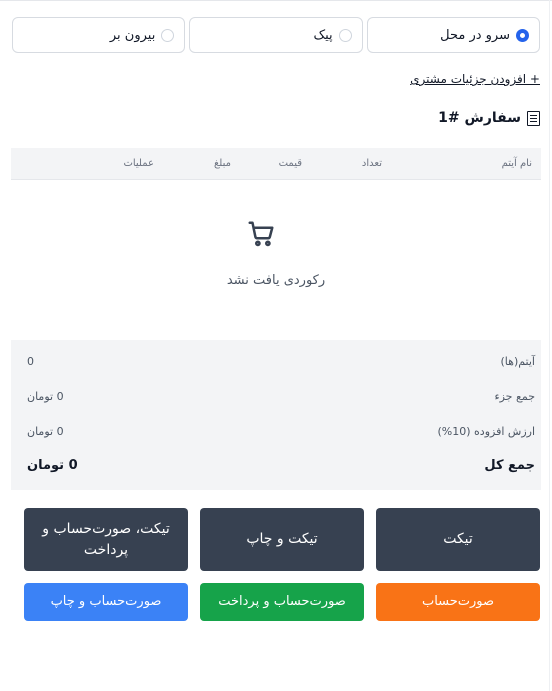  I want to click on empty-state-text: رکوردی یافت نشد, so click(276, 280).